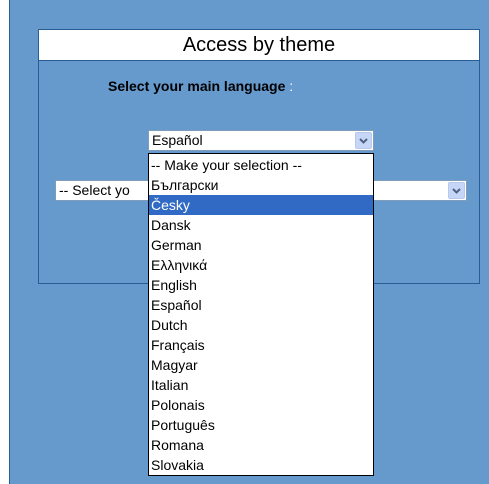  Describe the element at coordinates (261, 225) in the screenshot. I see `language-option: Dansk` at that location.